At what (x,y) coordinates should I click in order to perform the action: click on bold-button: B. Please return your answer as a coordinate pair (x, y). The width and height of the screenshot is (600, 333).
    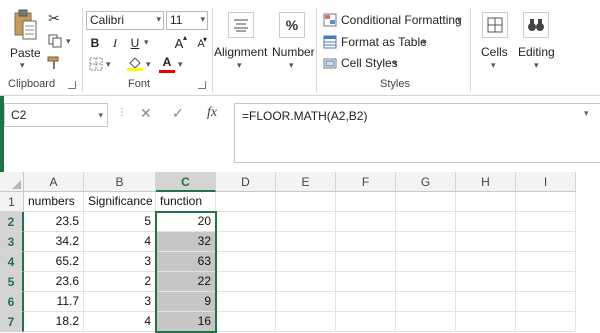
    Looking at the image, I should click on (95, 43).